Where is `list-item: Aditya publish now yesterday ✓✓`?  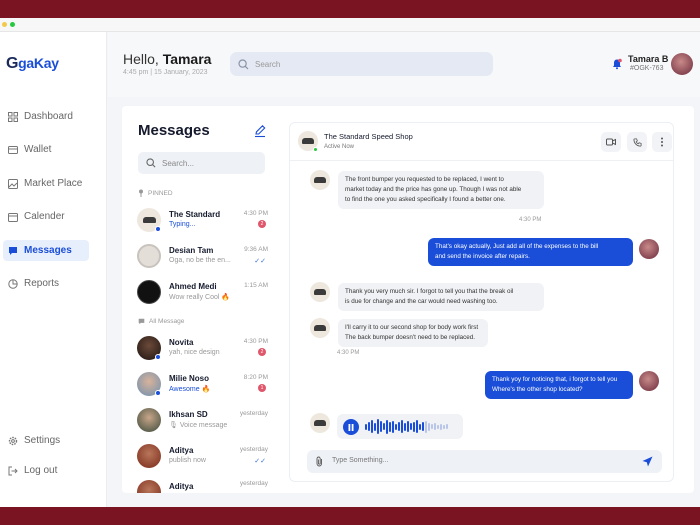 list-item: Aditya publish now yesterday ✓✓ is located at coordinates (204, 457).